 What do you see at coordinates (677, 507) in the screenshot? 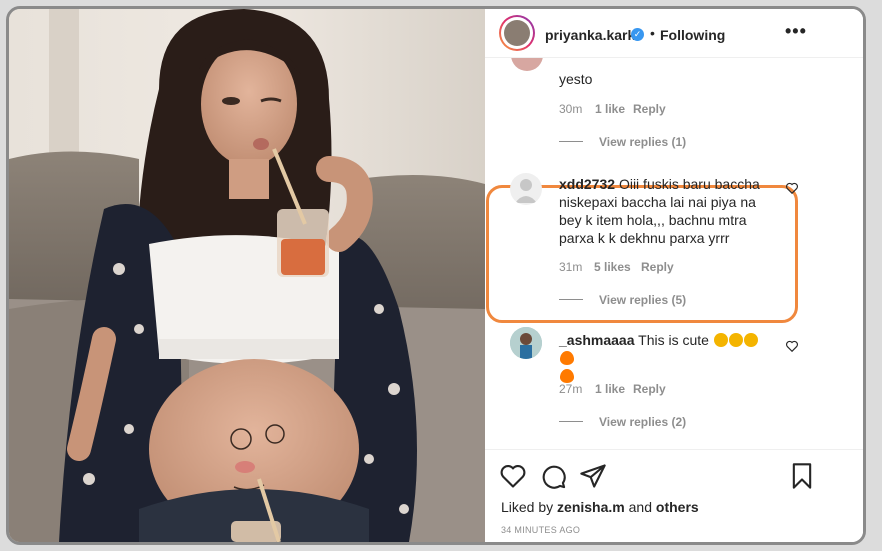
I see `liked-others: others` at bounding box center [677, 507].